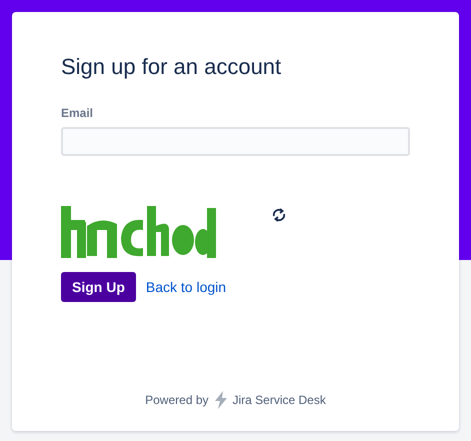 This screenshot has height=441, width=471. I want to click on product-name: Jira Service Desk, so click(279, 400).